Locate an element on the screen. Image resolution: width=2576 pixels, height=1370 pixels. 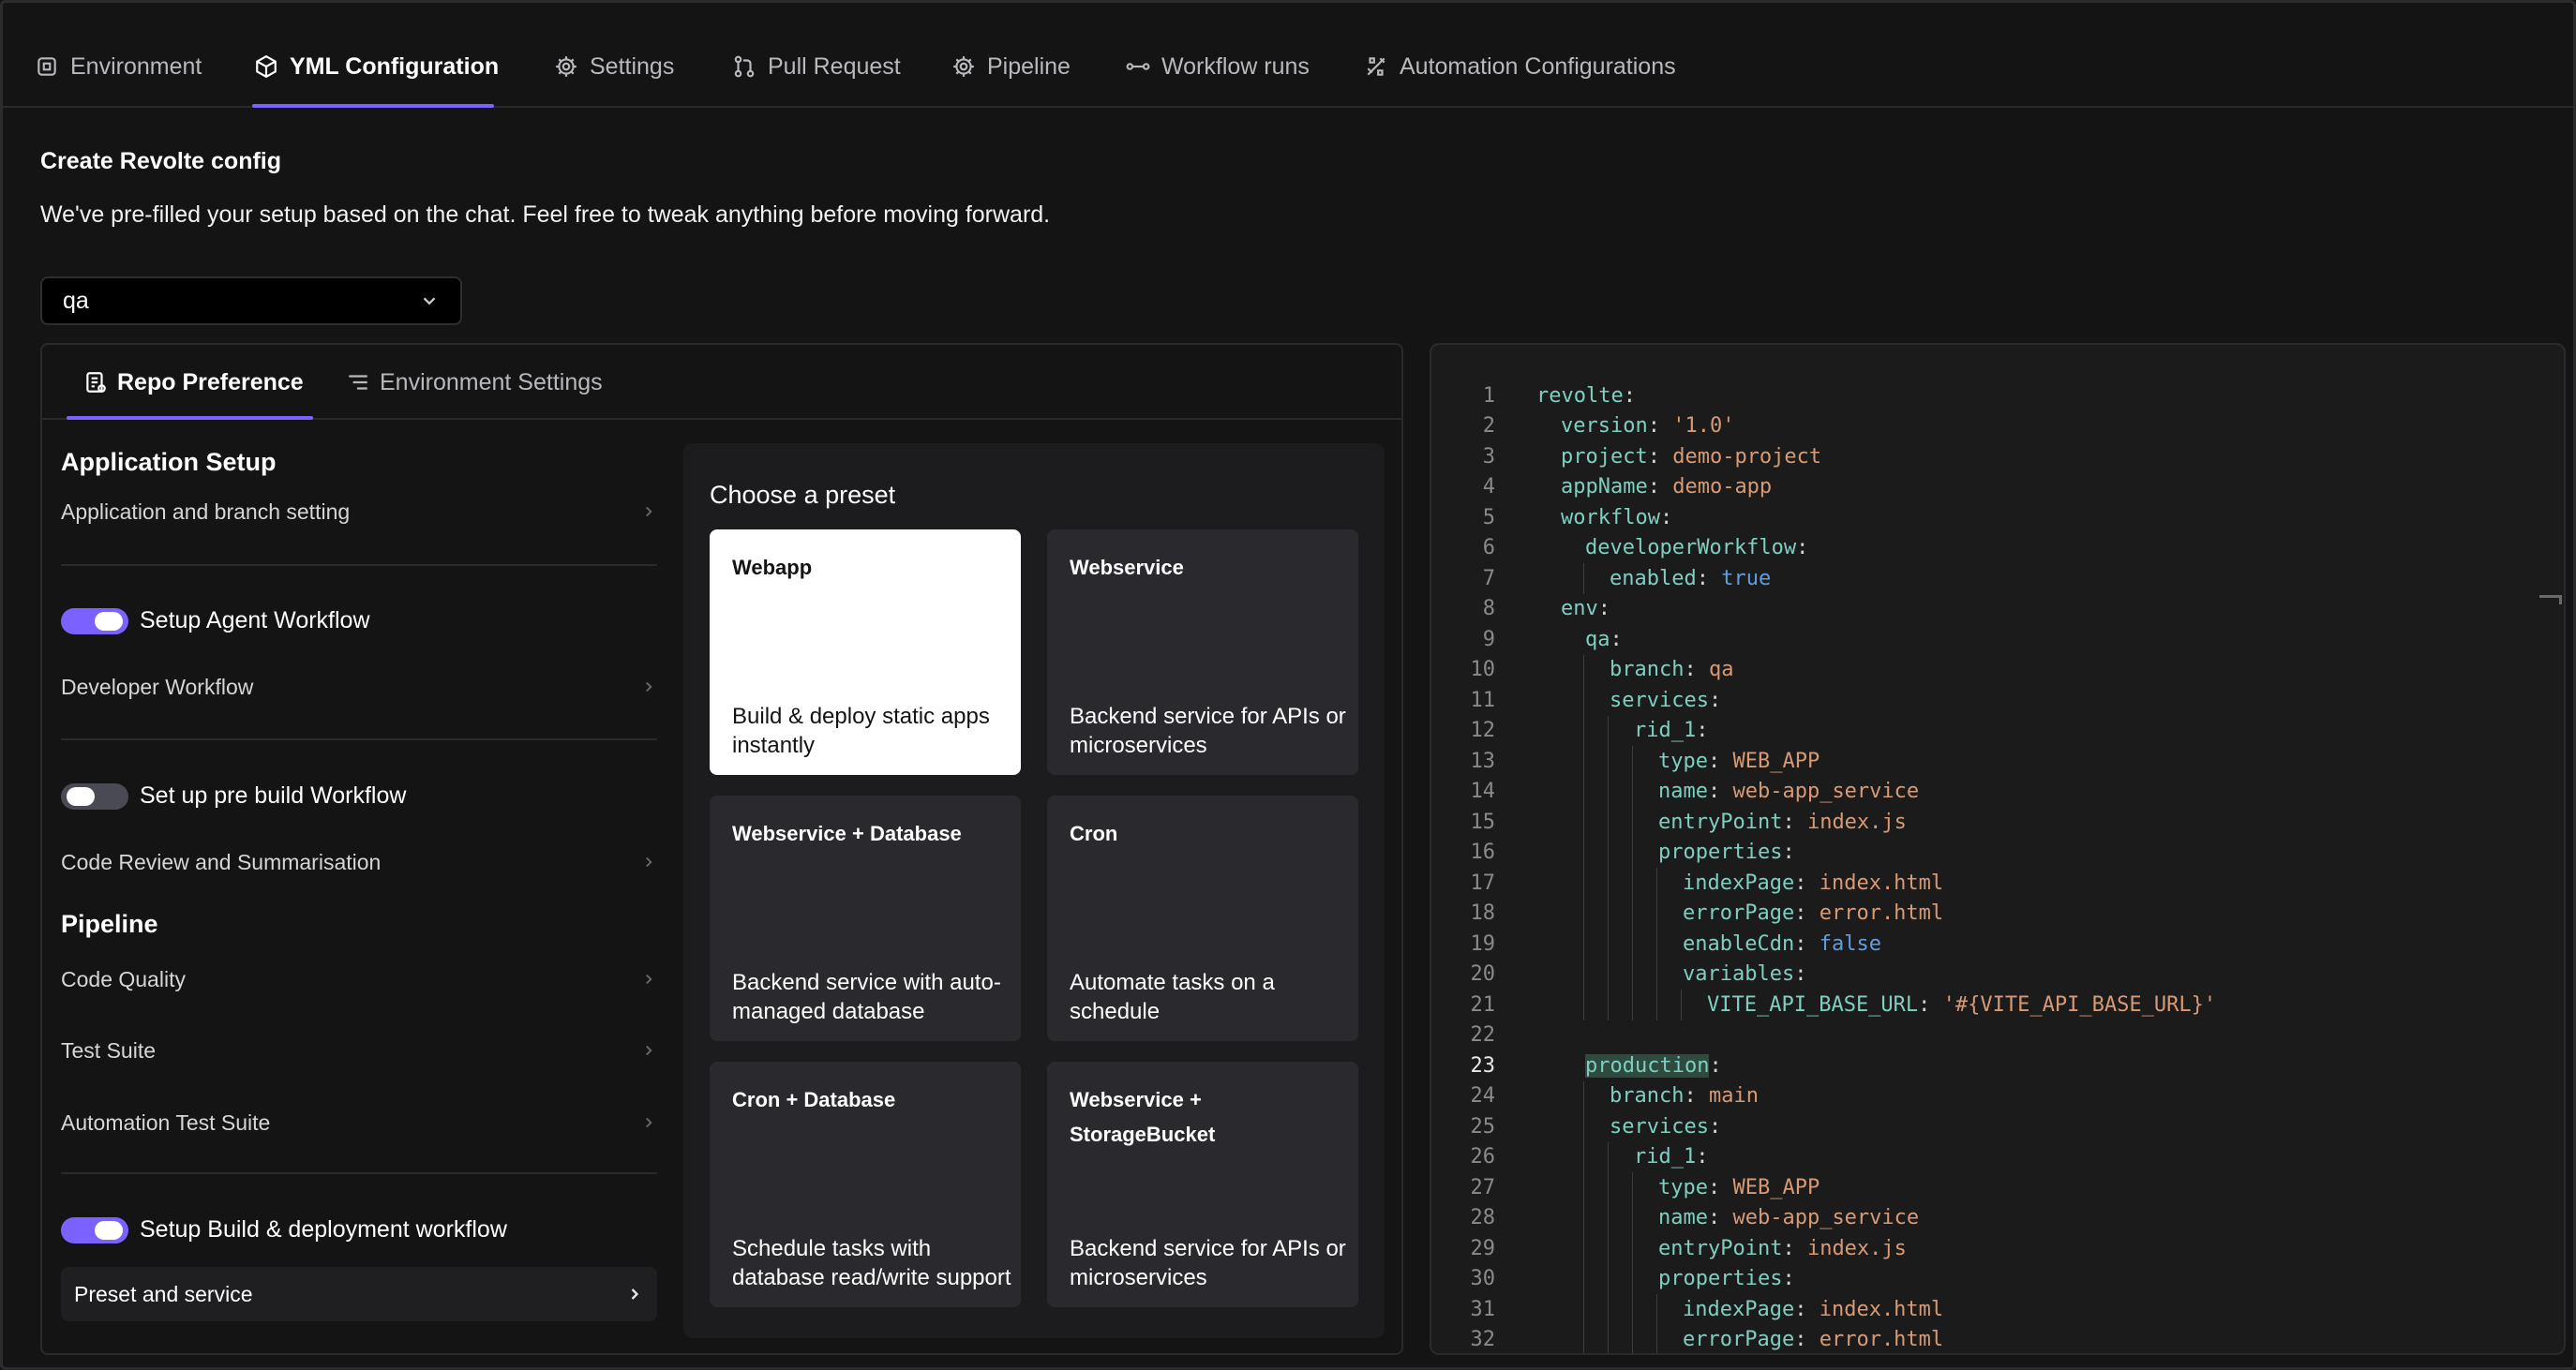
yaml-value: demo-app is located at coordinates (1716, 487).